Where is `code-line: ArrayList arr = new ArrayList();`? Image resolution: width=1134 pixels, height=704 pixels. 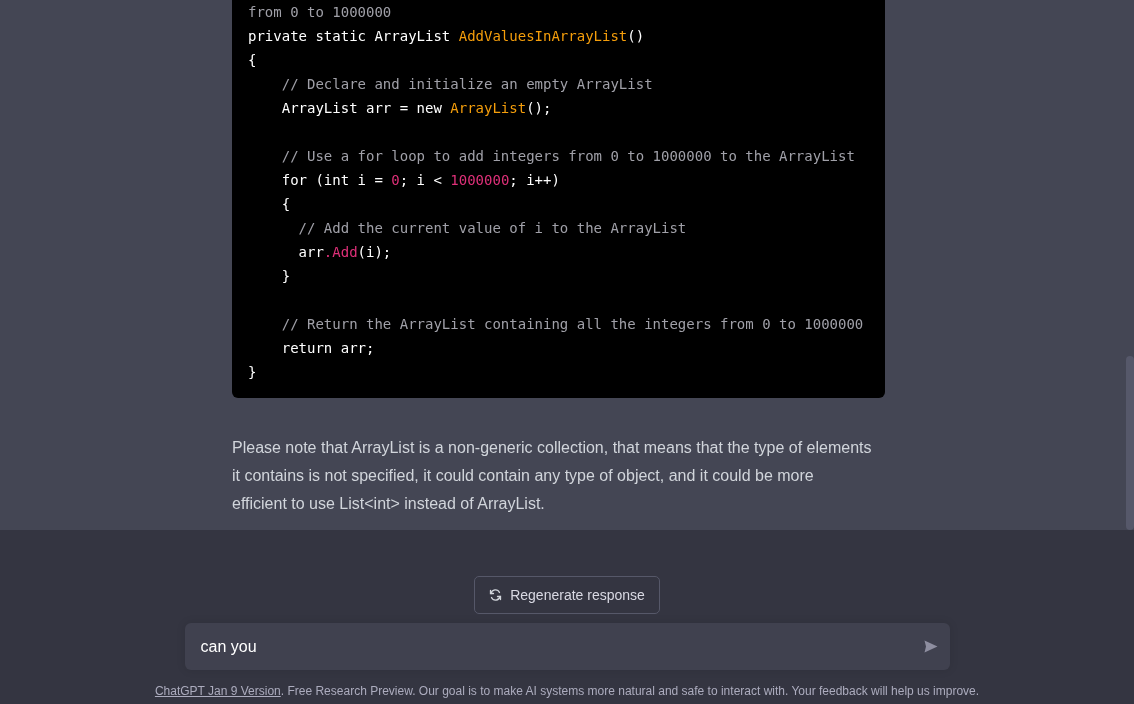
code-line: ArrayList arr = new ArrayList(); is located at coordinates (416, 108).